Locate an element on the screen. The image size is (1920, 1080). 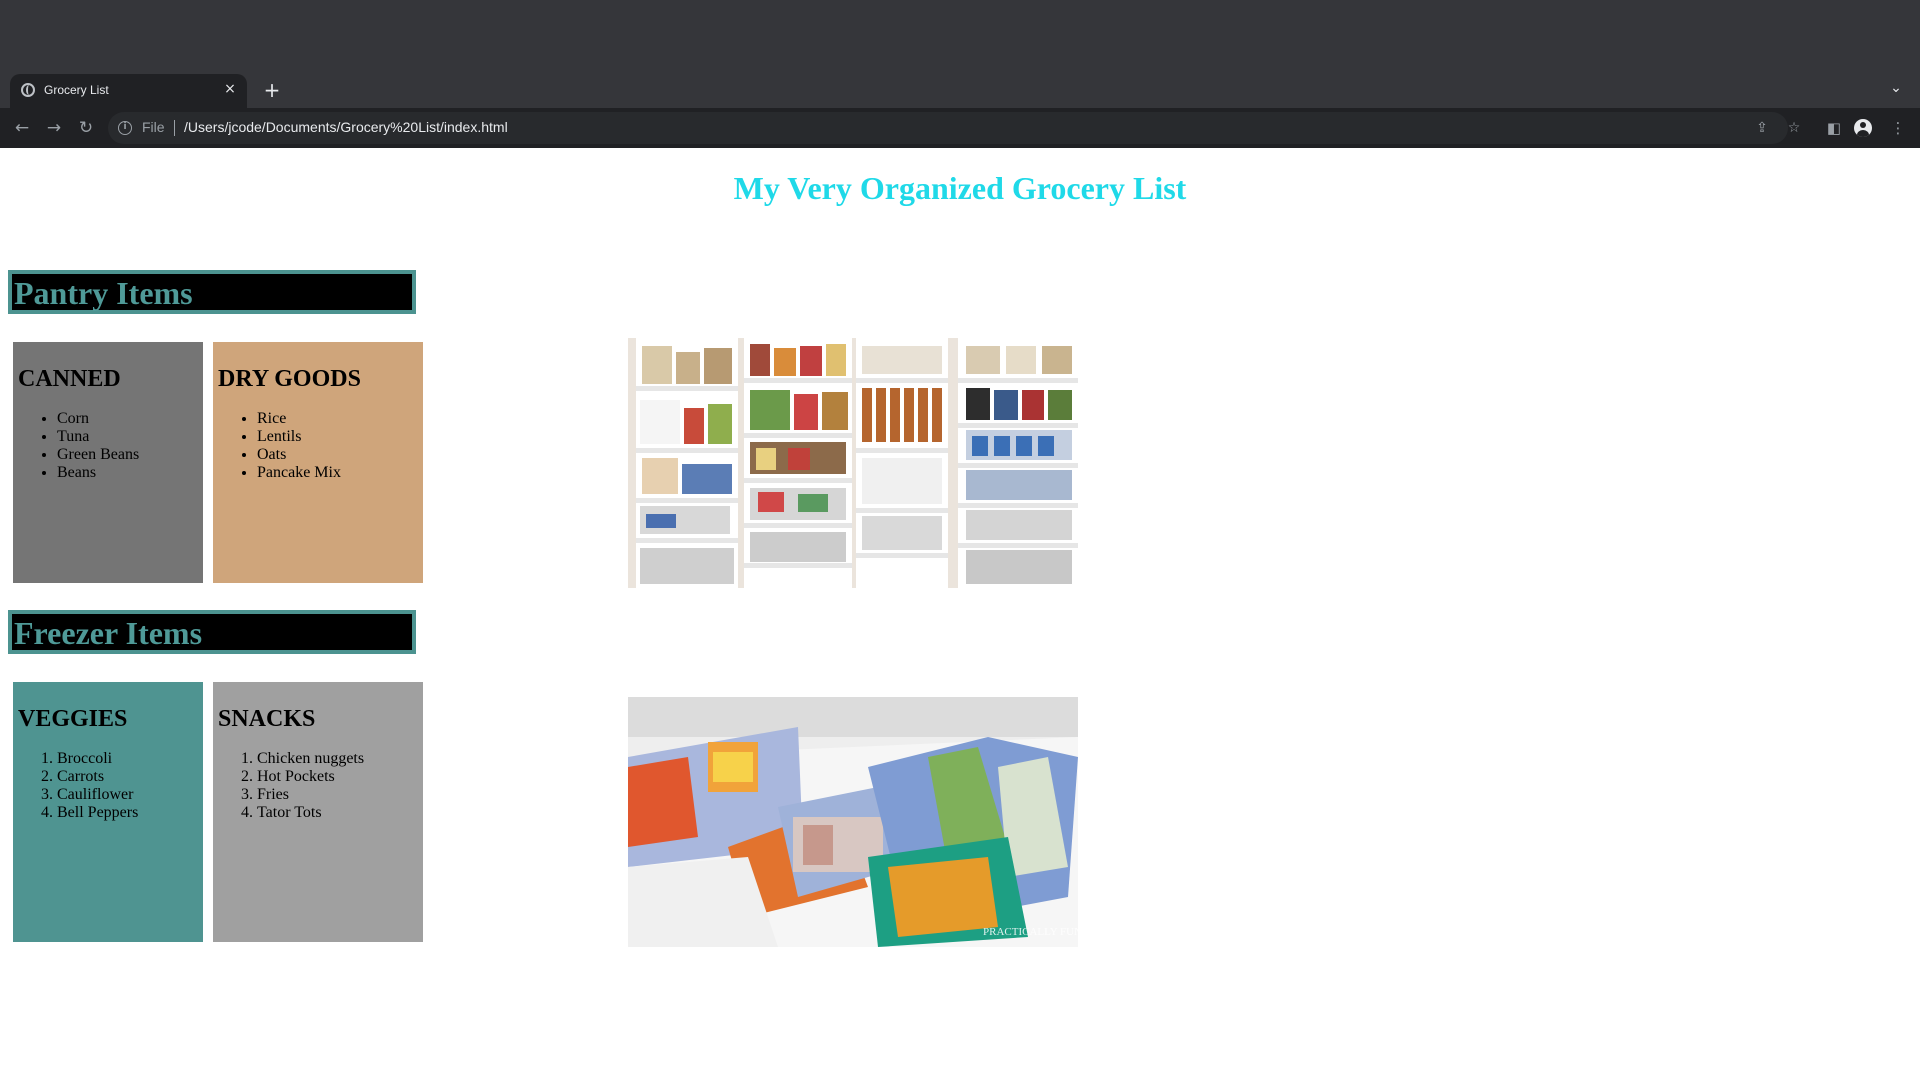
side-panel-icon: ◧ is located at coordinates (1834, 128).